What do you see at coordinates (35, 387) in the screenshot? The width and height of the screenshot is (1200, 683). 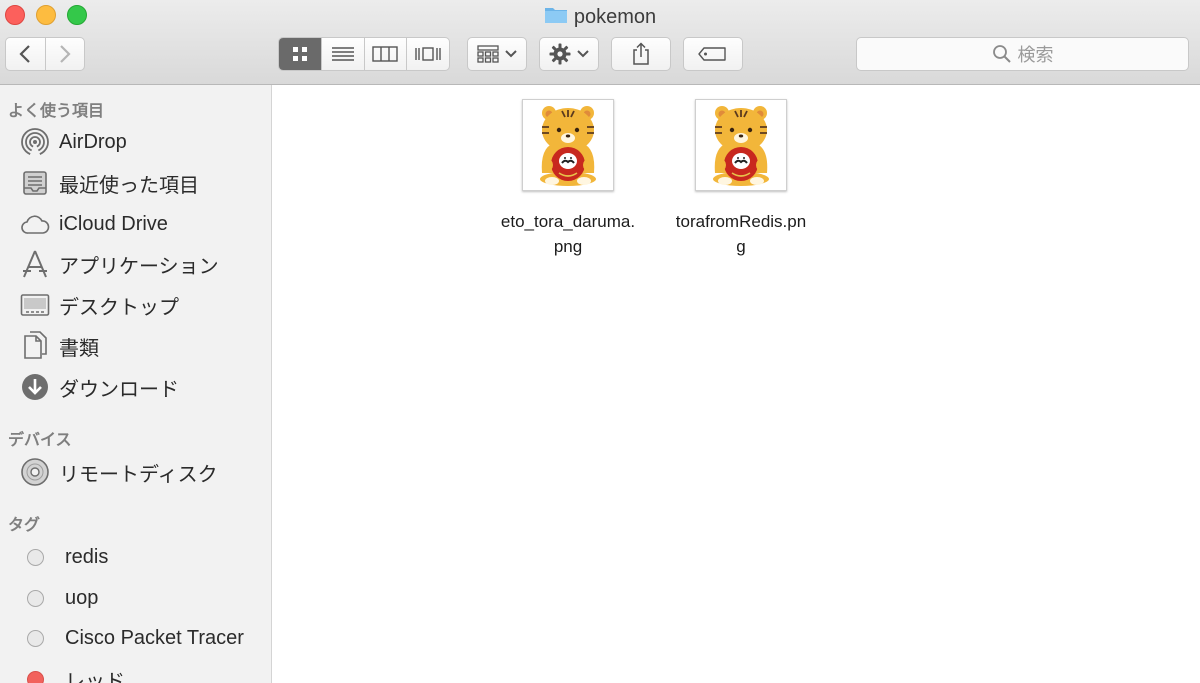 I see `downloads-icon` at bounding box center [35, 387].